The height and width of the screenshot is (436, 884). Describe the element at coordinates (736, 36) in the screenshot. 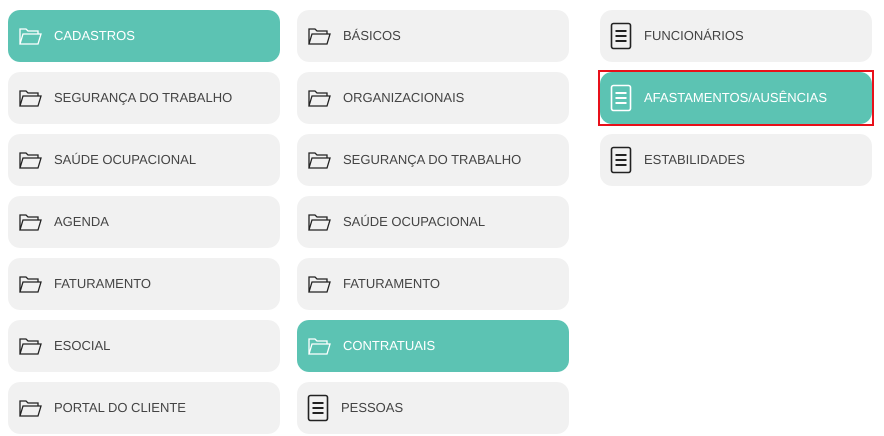

I see `menu-item: FUNCIONÁRIOS` at that location.